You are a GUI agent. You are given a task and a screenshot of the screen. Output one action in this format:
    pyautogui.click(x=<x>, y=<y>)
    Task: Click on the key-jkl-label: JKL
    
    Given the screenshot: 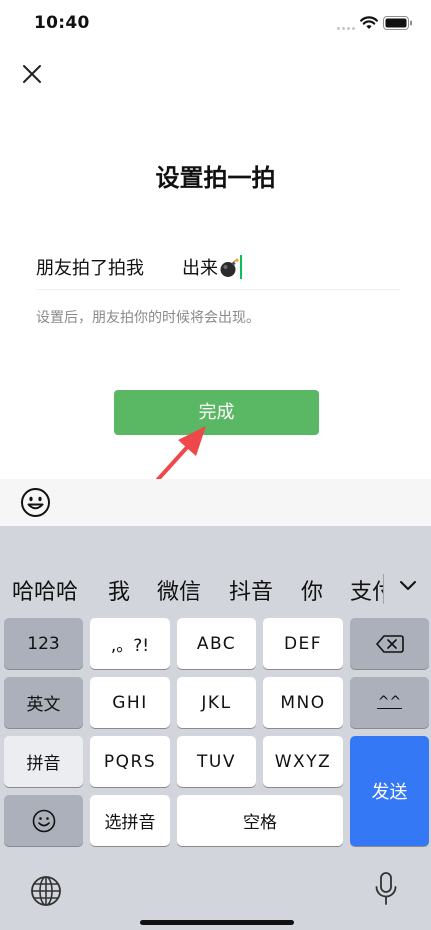 What is the action you would take?
    pyautogui.click(x=216, y=702)
    